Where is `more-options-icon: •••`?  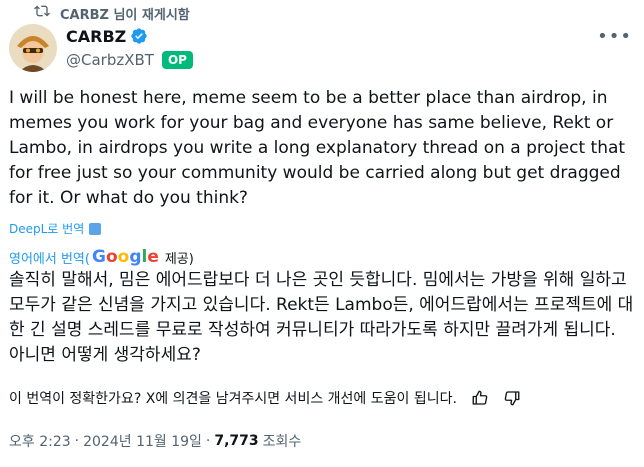
more-options-icon: ••• is located at coordinates (614, 36).